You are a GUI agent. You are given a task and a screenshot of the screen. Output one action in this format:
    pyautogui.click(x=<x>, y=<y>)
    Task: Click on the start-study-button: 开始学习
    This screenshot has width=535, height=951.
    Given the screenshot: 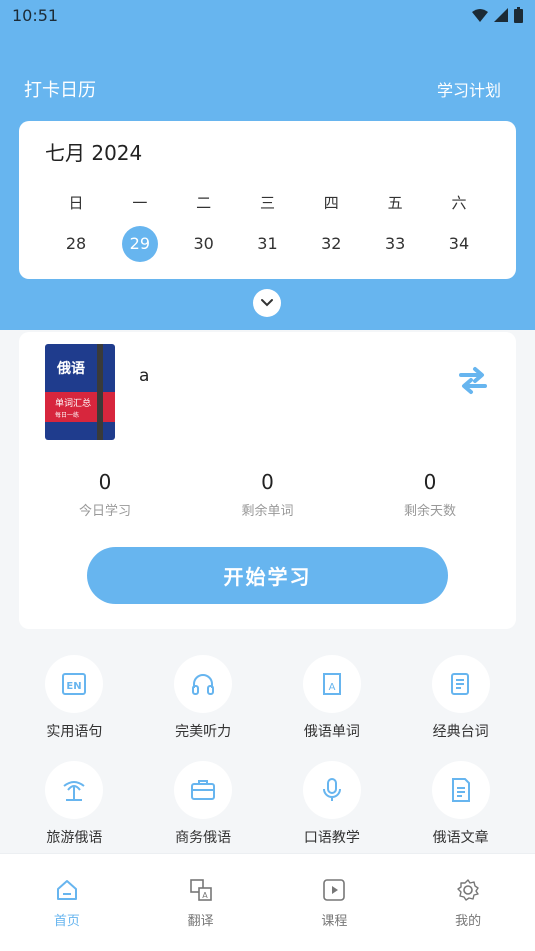 What is the action you would take?
    pyautogui.click(x=267, y=575)
    